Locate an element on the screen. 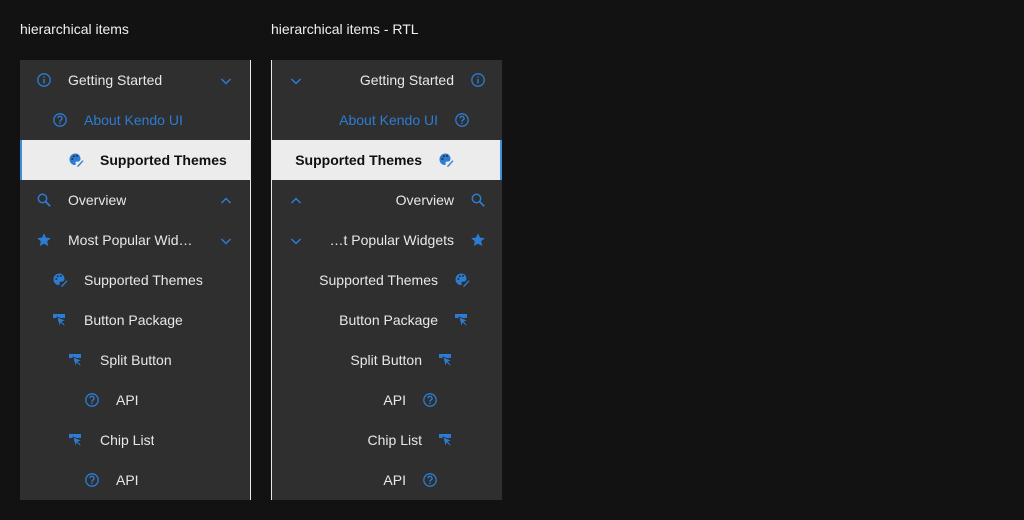 This screenshot has height=520, width=1024. heading-rtl: hierarchical items - RTL is located at coordinates (345, 29).